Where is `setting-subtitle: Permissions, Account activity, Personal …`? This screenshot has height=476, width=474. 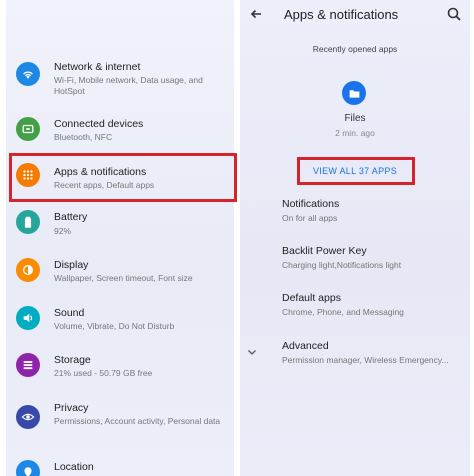
setting-subtitle: Permissions, Account activity, Personal … is located at coordinates (137, 421).